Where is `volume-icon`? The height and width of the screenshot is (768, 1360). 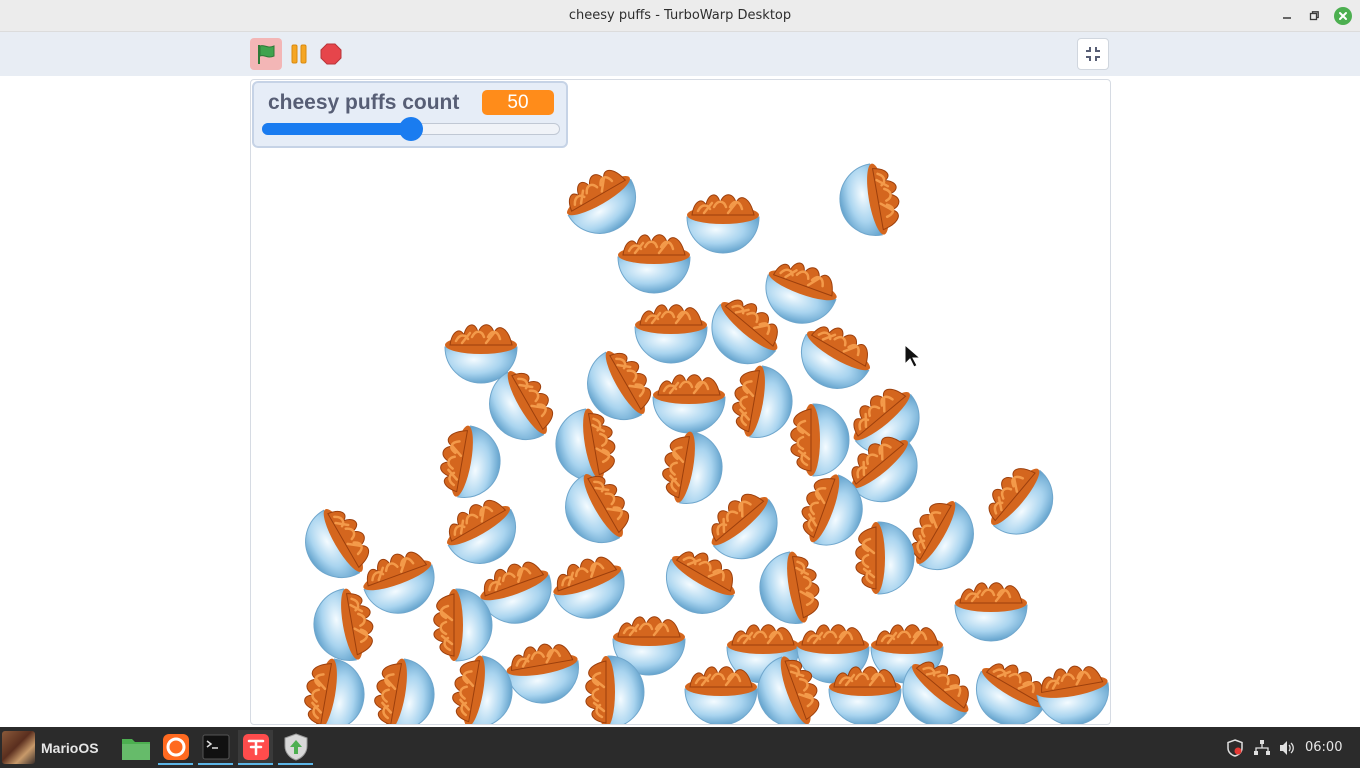 volume-icon is located at coordinates (1287, 748).